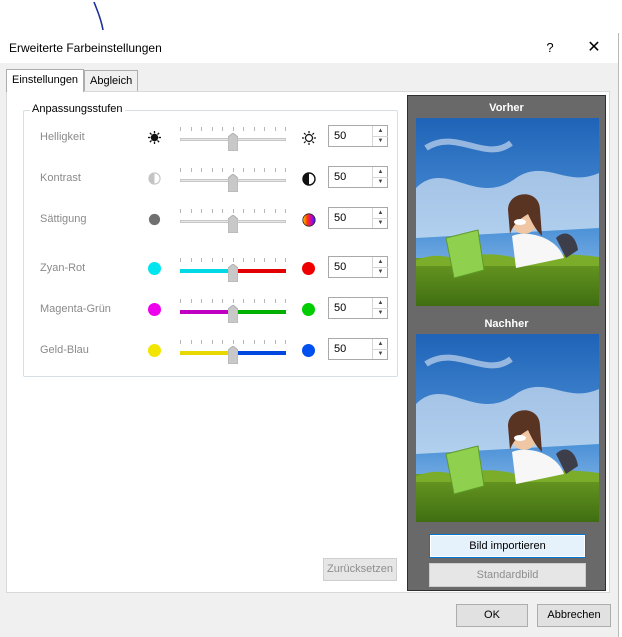 The width and height of the screenshot is (622, 637). What do you see at coordinates (492, 615) in the screenshot?
I see `ok-button: OK` at bounding box center [492, 615].